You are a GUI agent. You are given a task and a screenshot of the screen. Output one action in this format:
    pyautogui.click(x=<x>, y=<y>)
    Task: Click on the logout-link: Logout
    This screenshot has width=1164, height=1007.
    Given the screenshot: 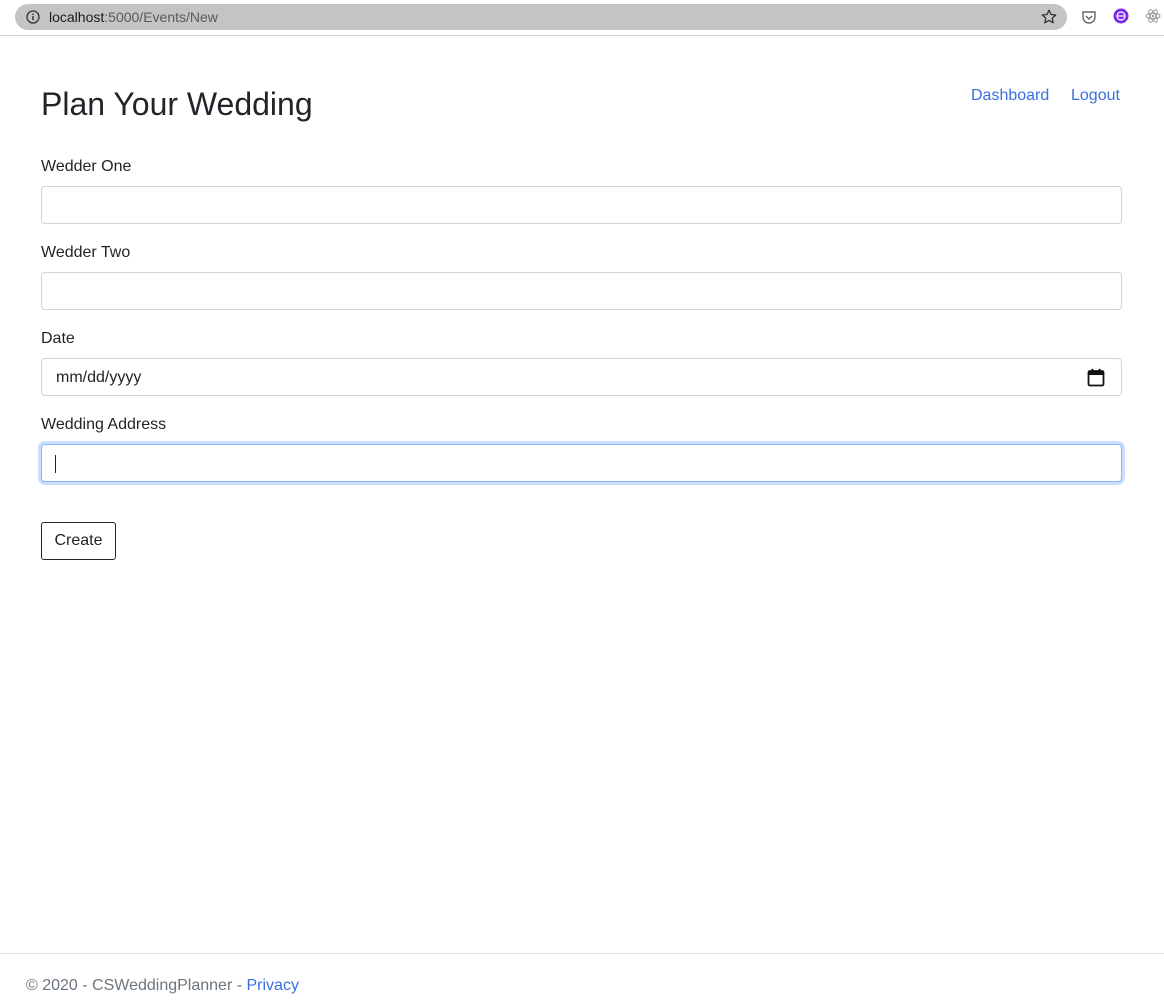 What is the action you would take?
    pyautogui.click(x=1095, y=96)
    